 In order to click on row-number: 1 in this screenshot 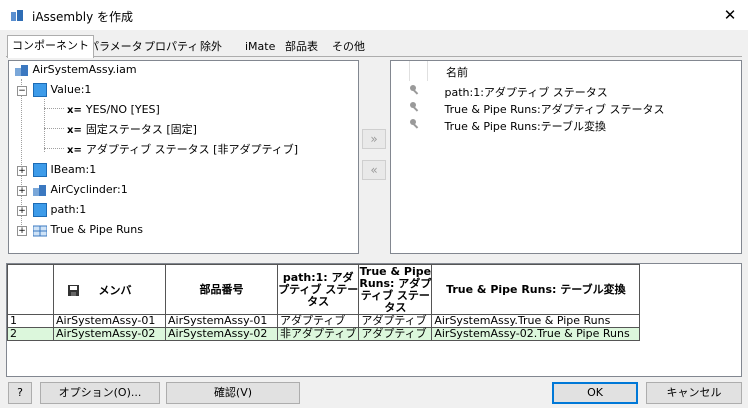, I will do `click(30, 321)`.